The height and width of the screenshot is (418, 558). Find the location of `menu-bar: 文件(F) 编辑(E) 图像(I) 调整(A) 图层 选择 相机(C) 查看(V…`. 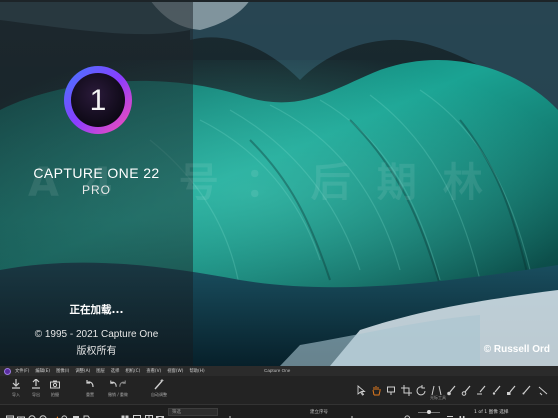

menu-bar: 文件(F) 编辑(E) 图像(I) 调整(A) 图层 选择 相机(C) 查看(V… is located at coordinates (279, 371).